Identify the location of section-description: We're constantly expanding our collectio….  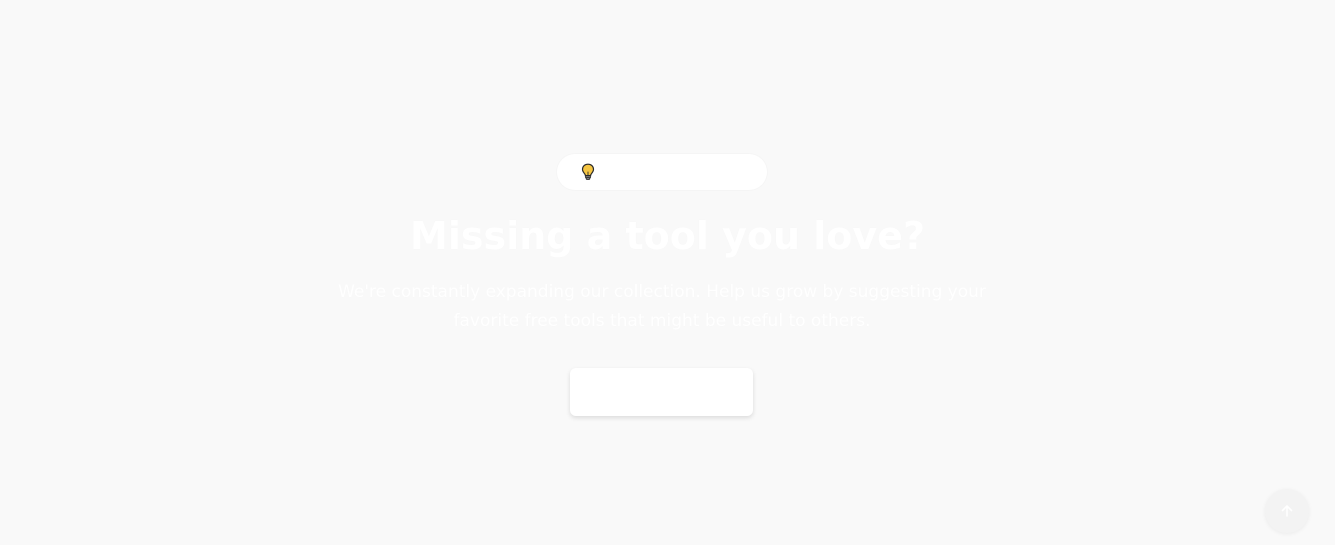
(662, 306).